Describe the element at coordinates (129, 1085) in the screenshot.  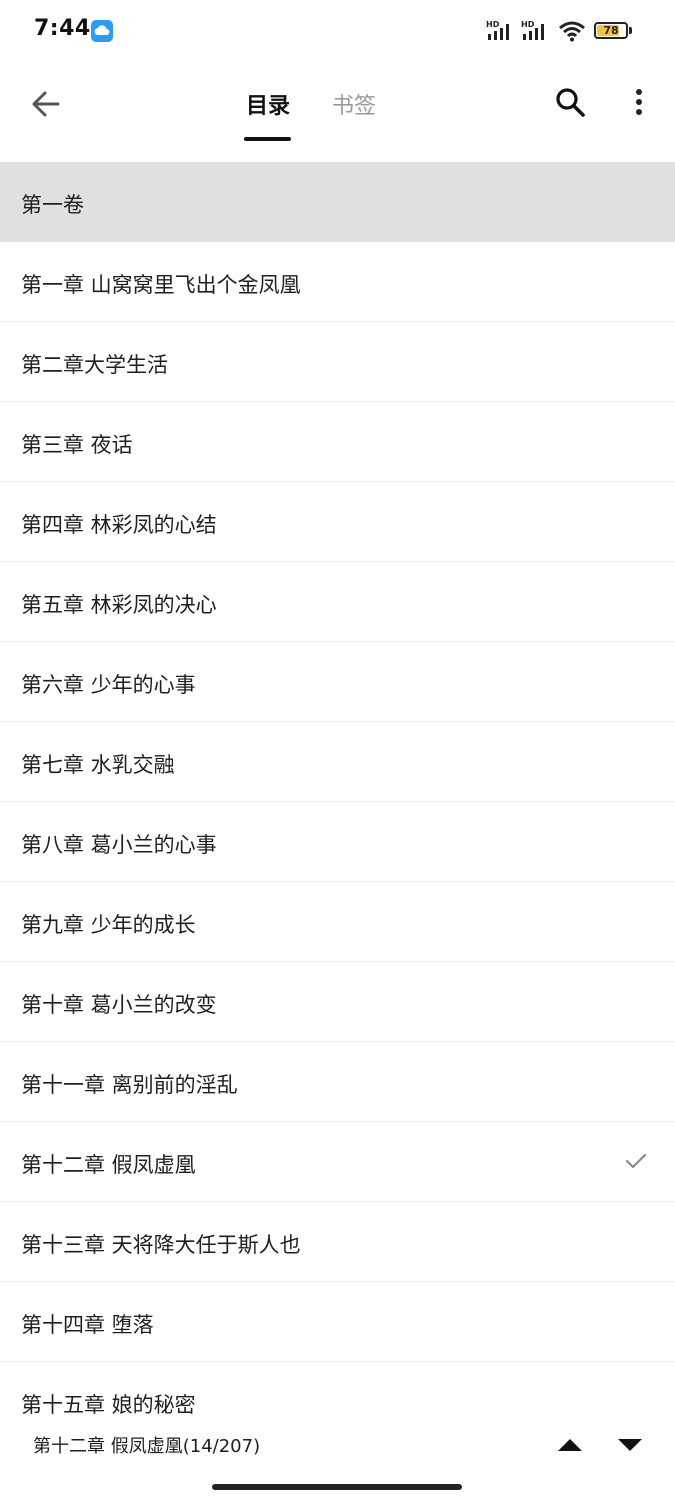
I see `chapter-title: 第十一章 离别前的淫乱` at that location.